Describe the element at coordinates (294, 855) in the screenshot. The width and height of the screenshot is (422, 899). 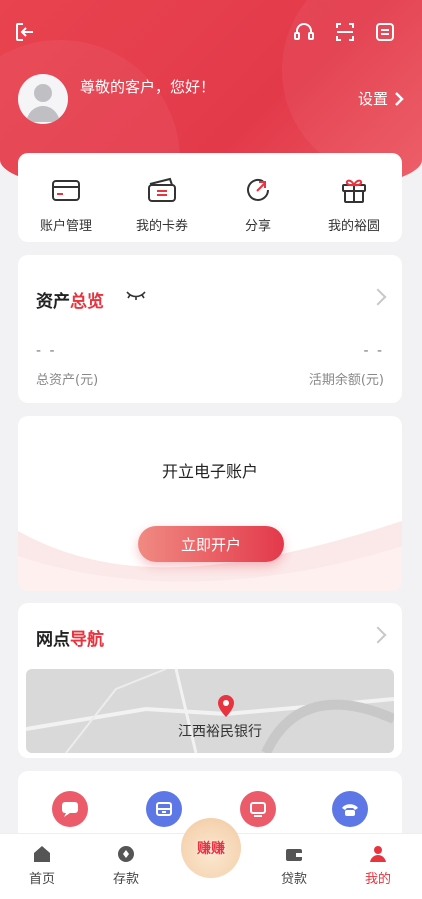
I see `wallet-icon` at that location.